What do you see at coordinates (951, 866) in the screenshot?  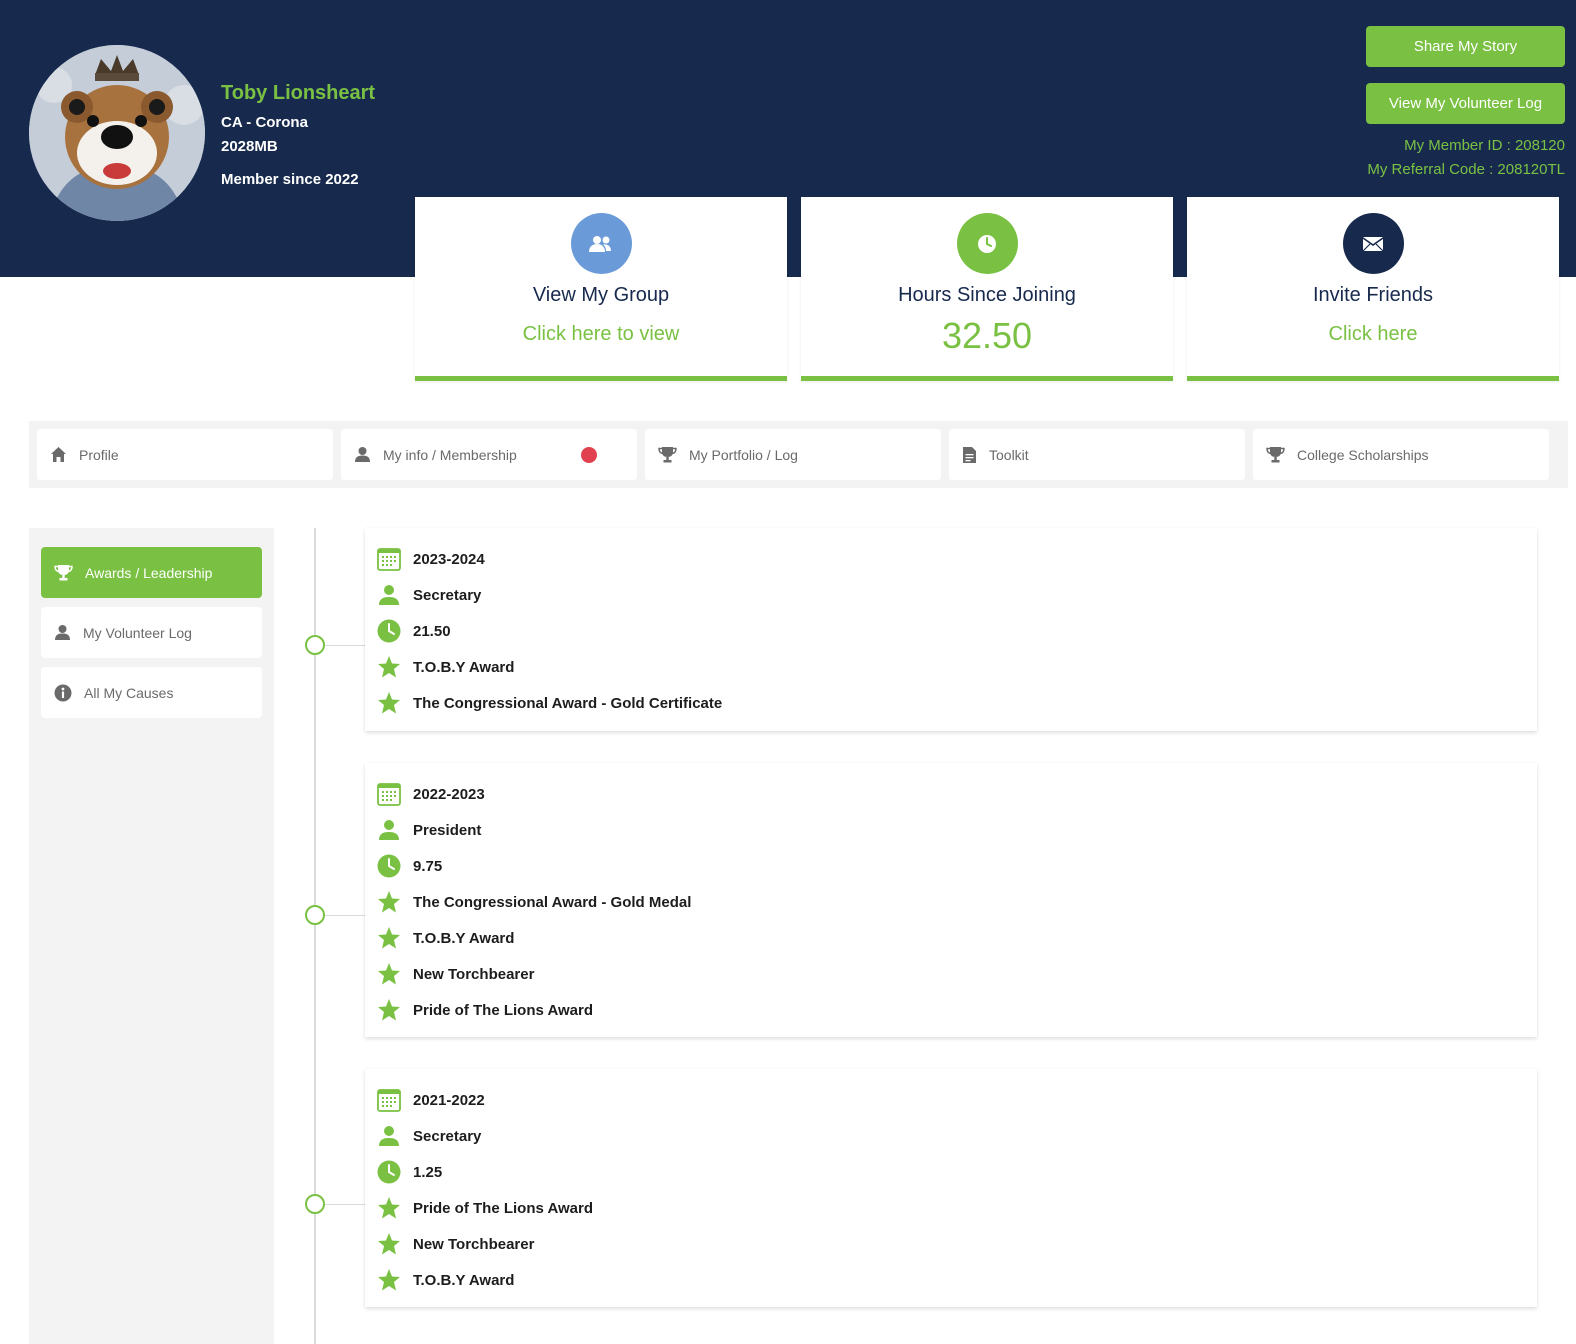 I see `entry-hours: 9.75` at bounding box center [951, 866].